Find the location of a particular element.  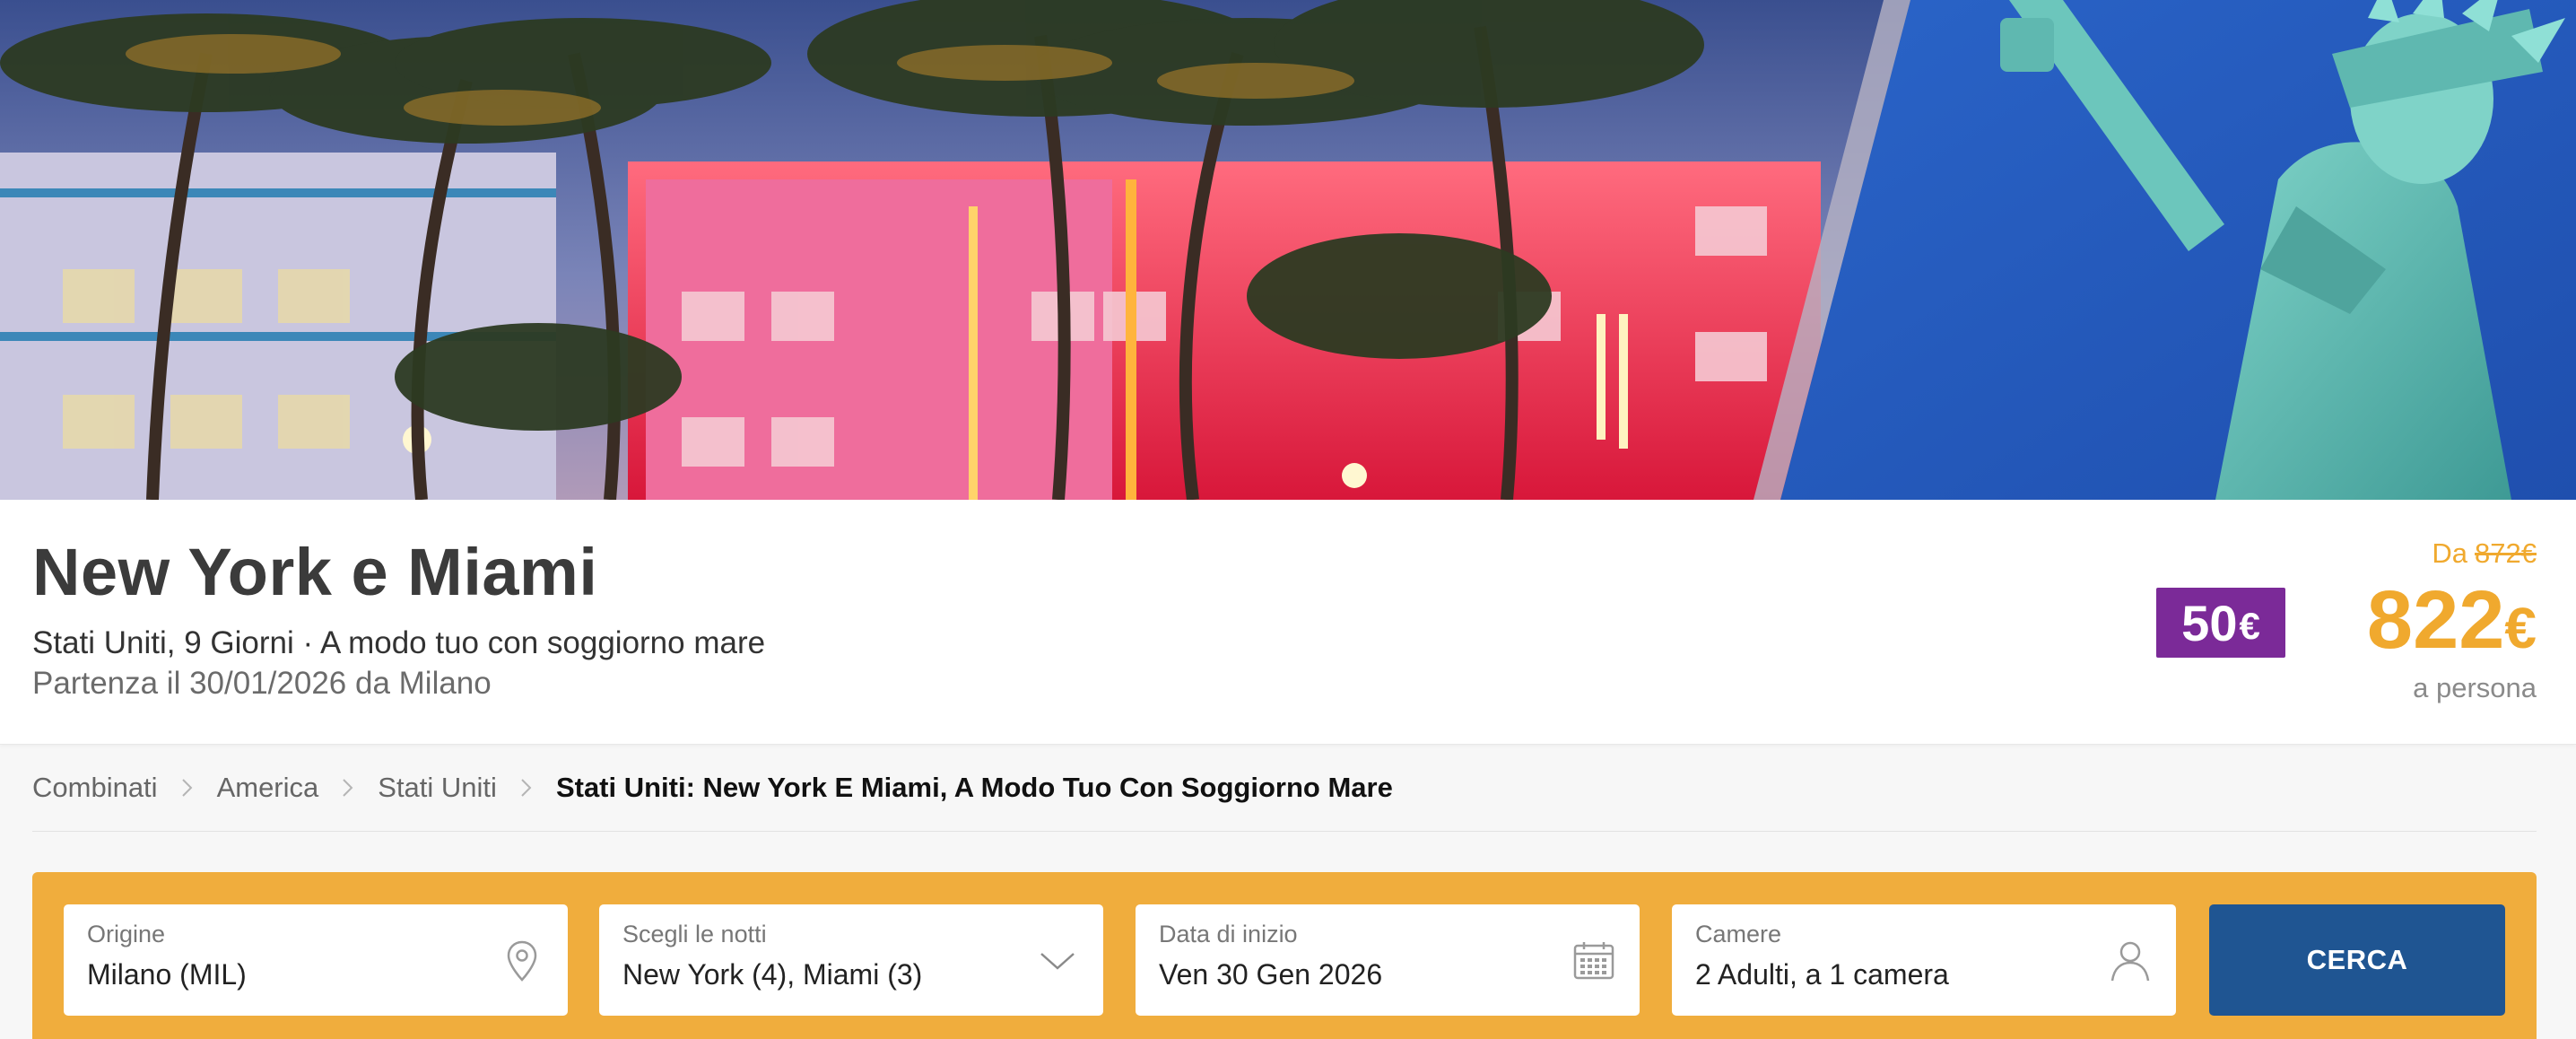

price-block: Da 872€ 822€ a persona is located at coordinates (2452, 620).